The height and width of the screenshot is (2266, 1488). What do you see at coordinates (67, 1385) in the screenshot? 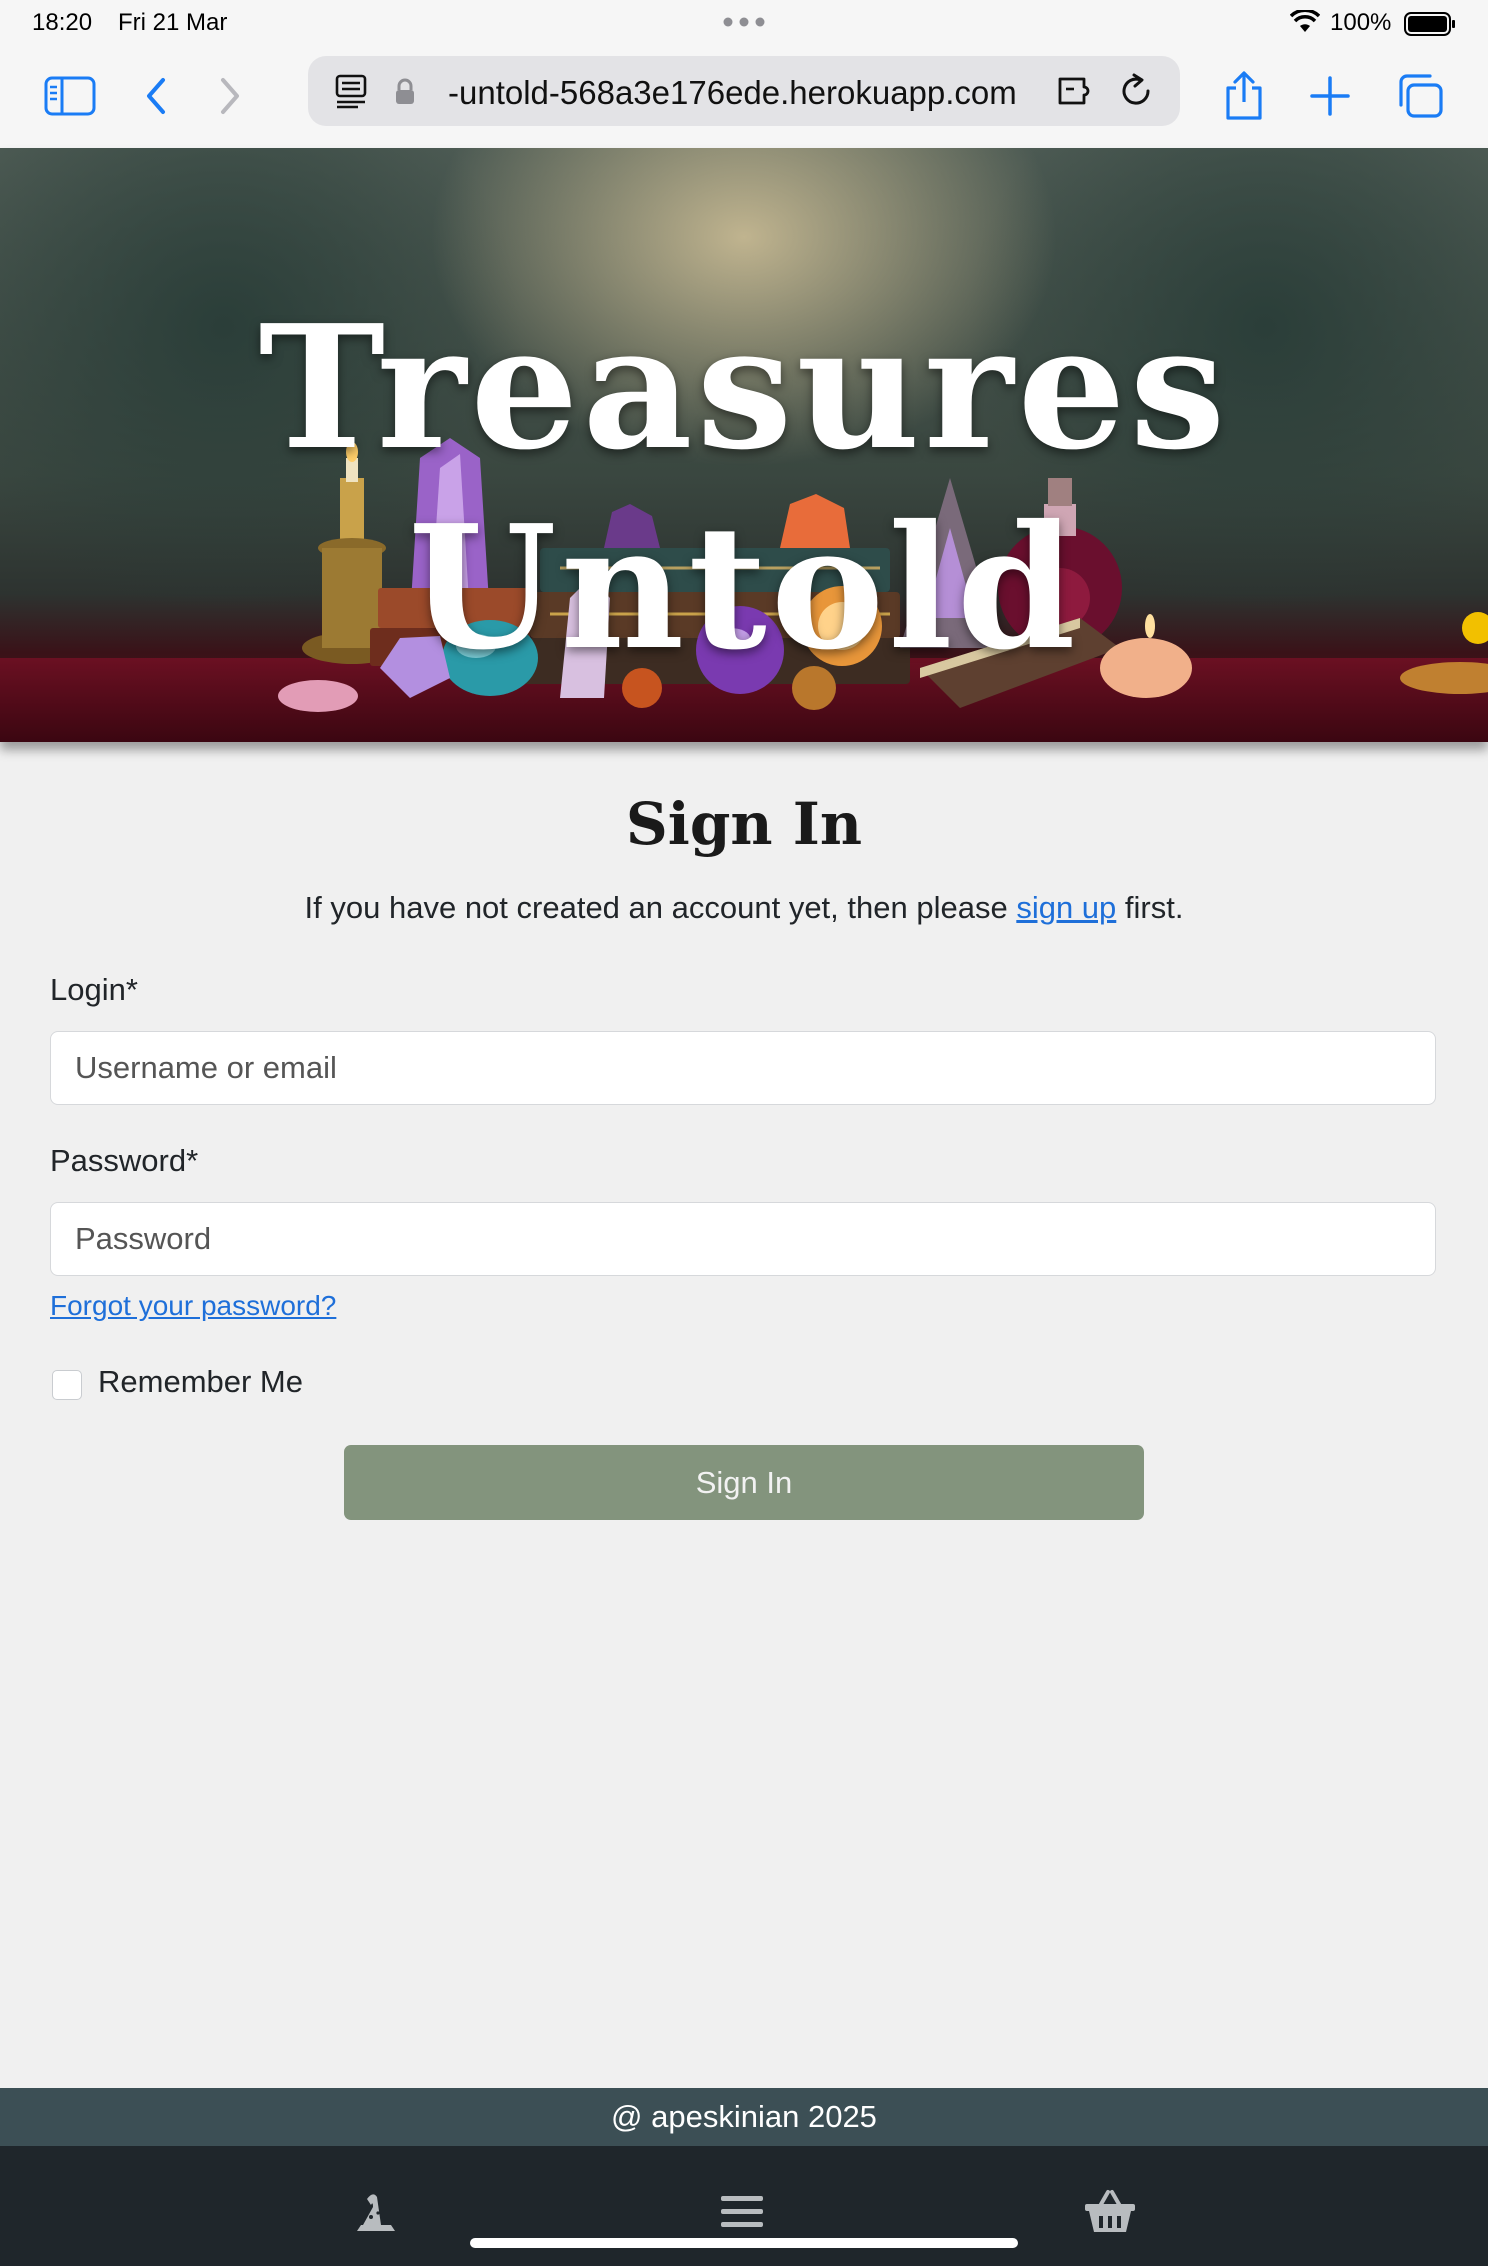
I see `remember-me-checkbox` at bounding box center [67, 1385].